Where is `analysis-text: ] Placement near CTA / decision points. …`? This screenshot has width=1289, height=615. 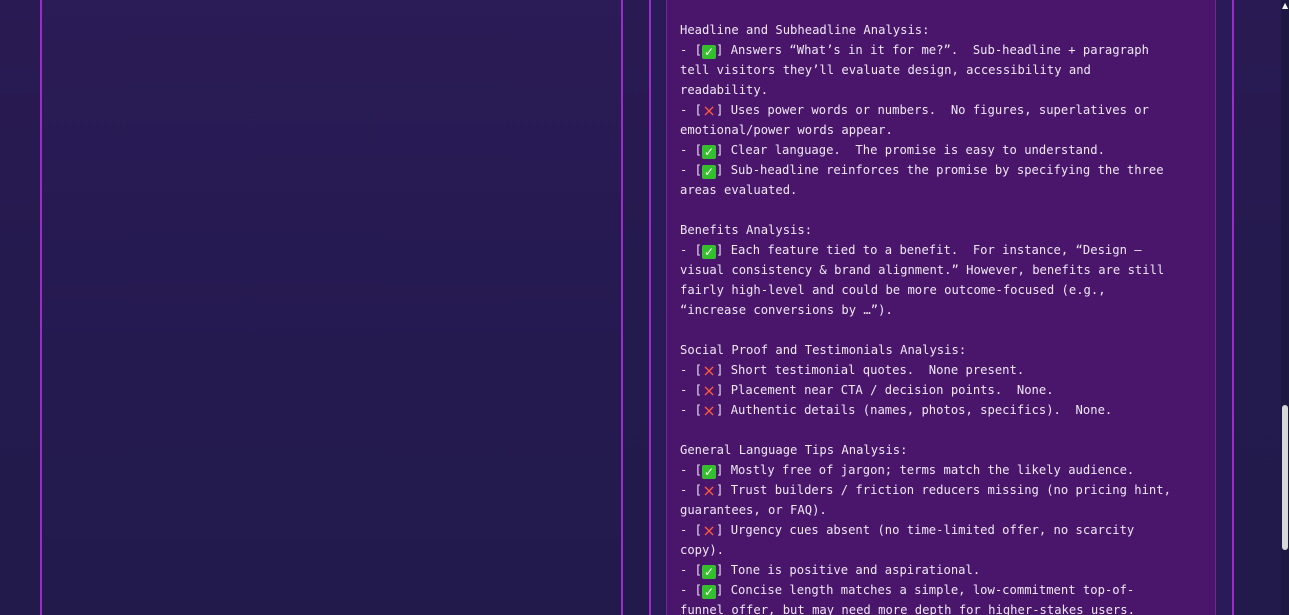
analysis-text: ] Placement near CTA / decision points. … is located at coordinates (885, 390).